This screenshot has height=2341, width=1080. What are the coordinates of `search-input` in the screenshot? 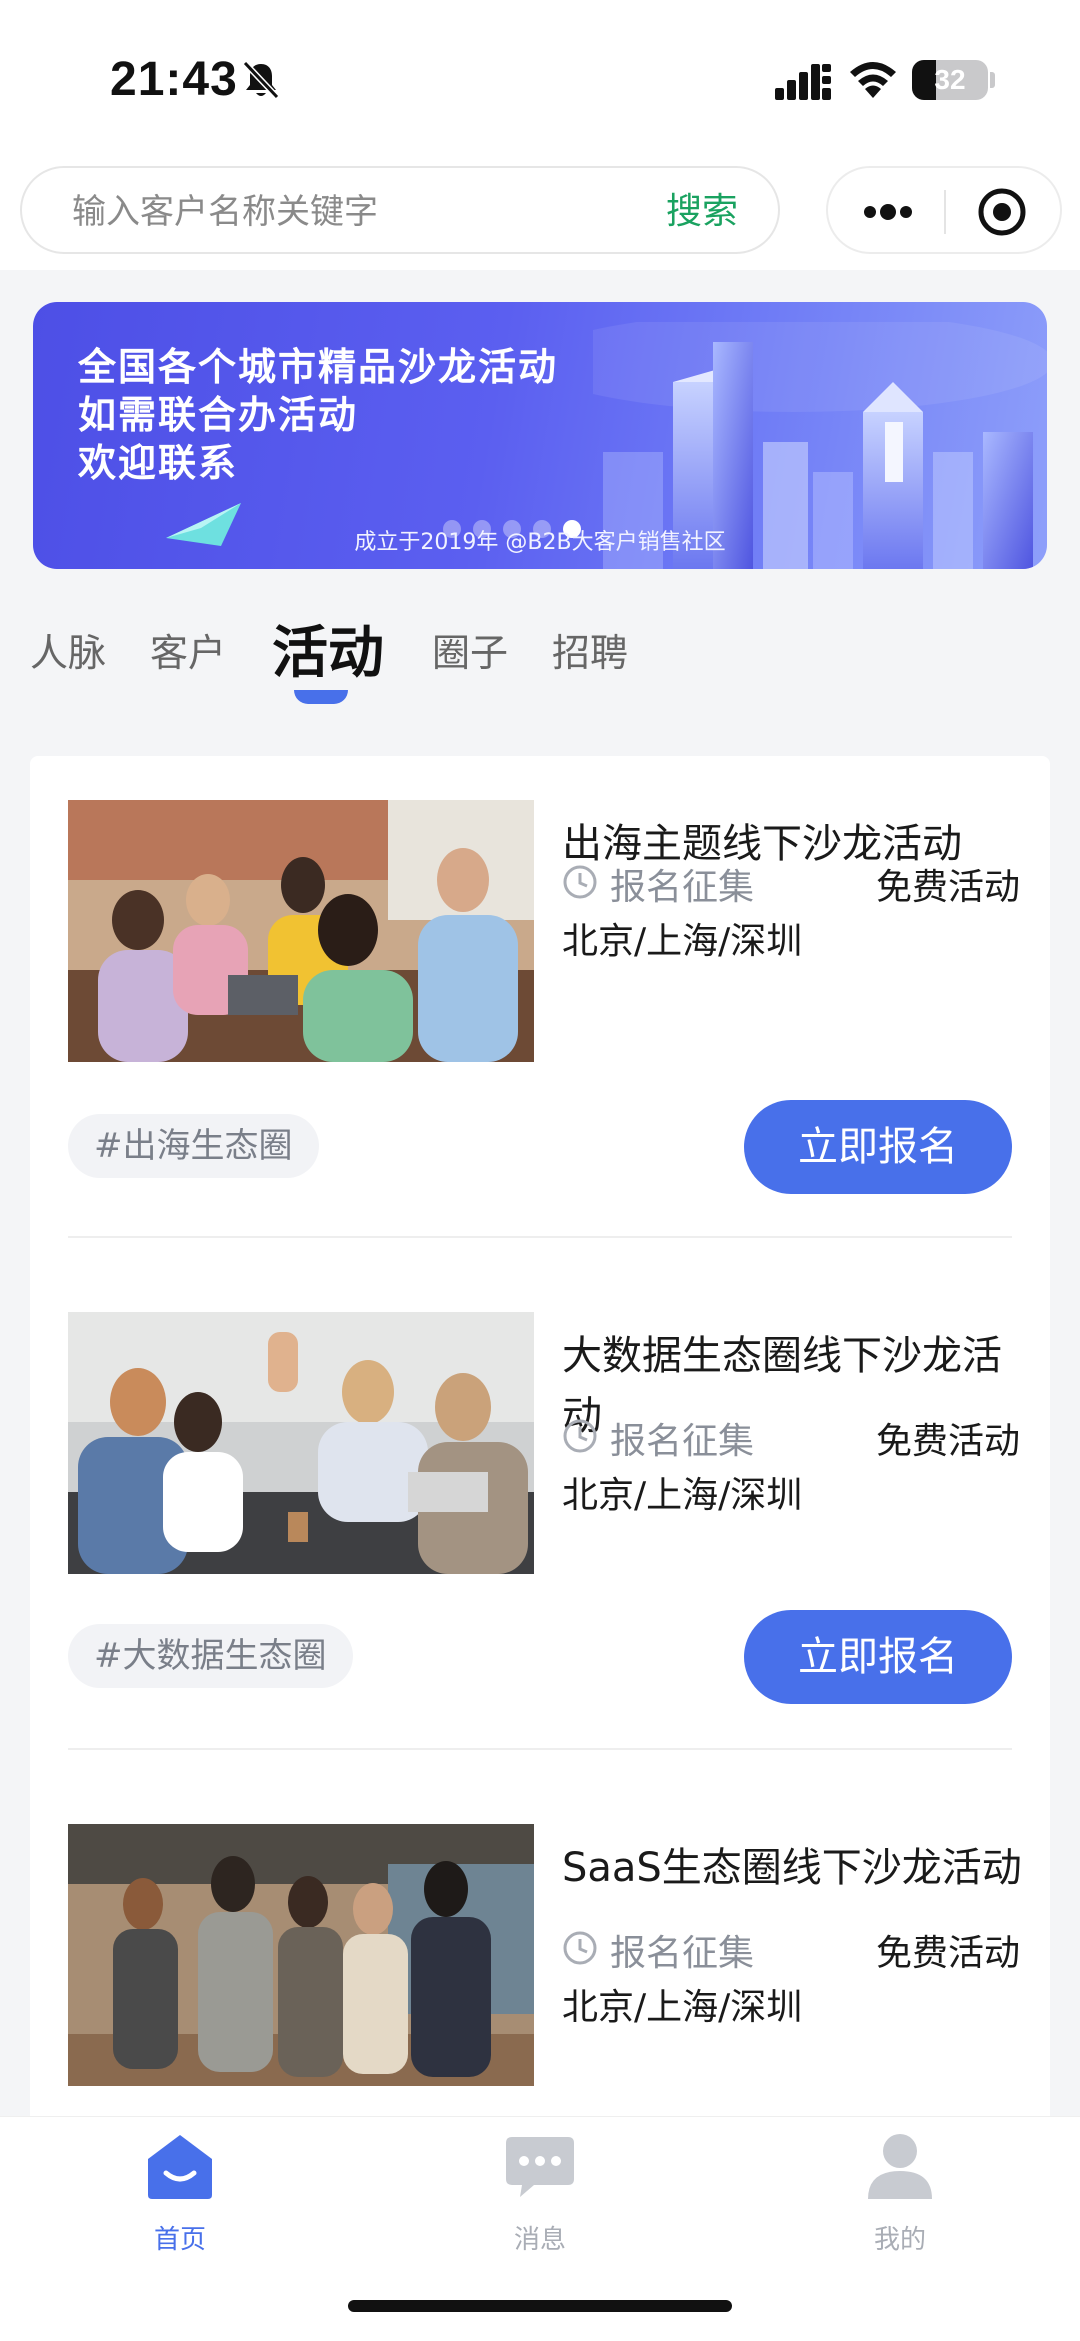 It's located at (352, 212).